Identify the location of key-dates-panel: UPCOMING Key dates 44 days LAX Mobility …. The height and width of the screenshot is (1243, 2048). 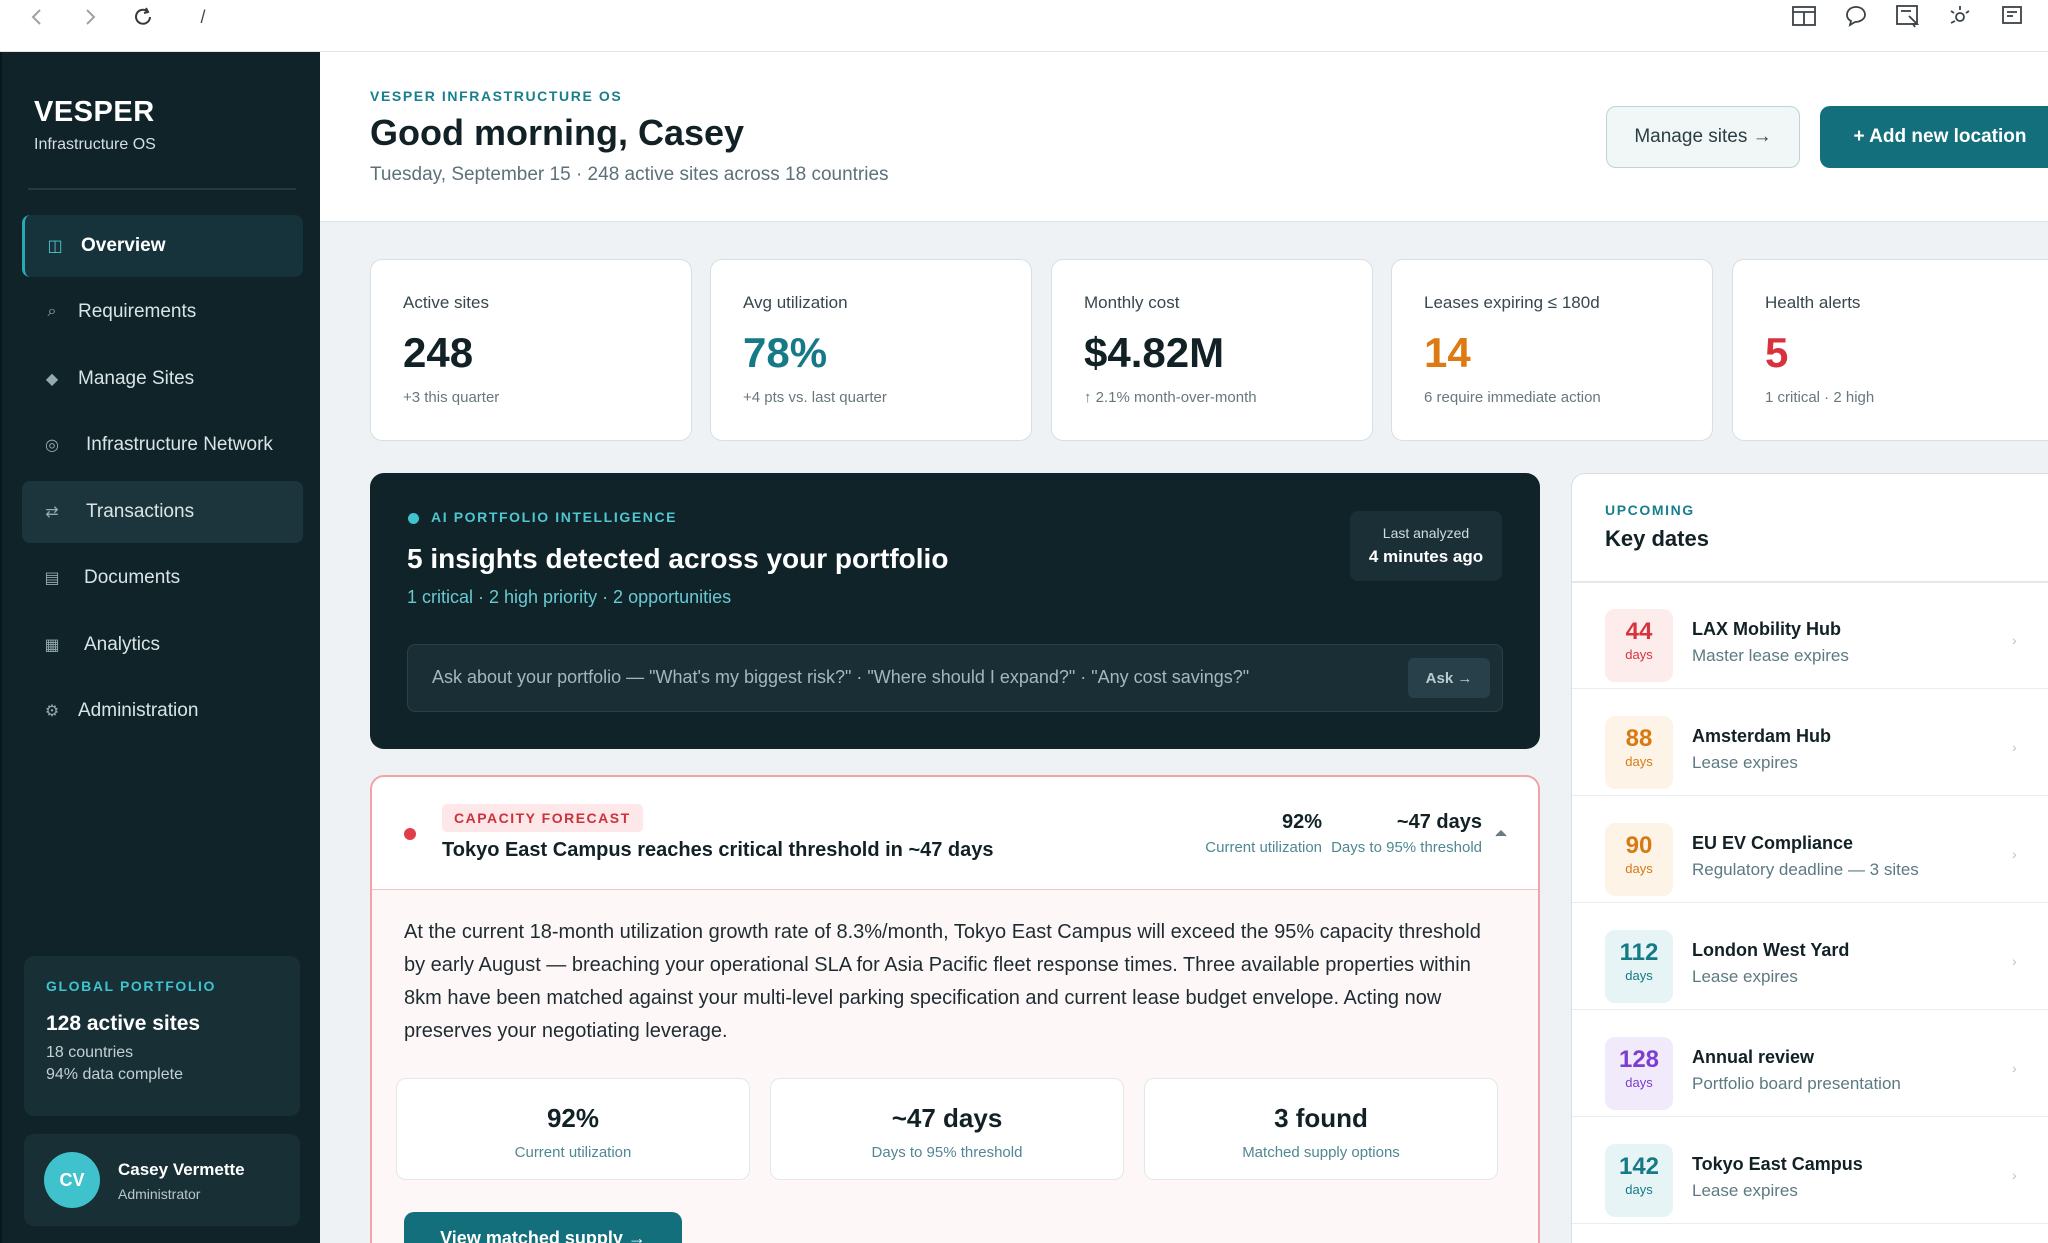
(1809, 858).